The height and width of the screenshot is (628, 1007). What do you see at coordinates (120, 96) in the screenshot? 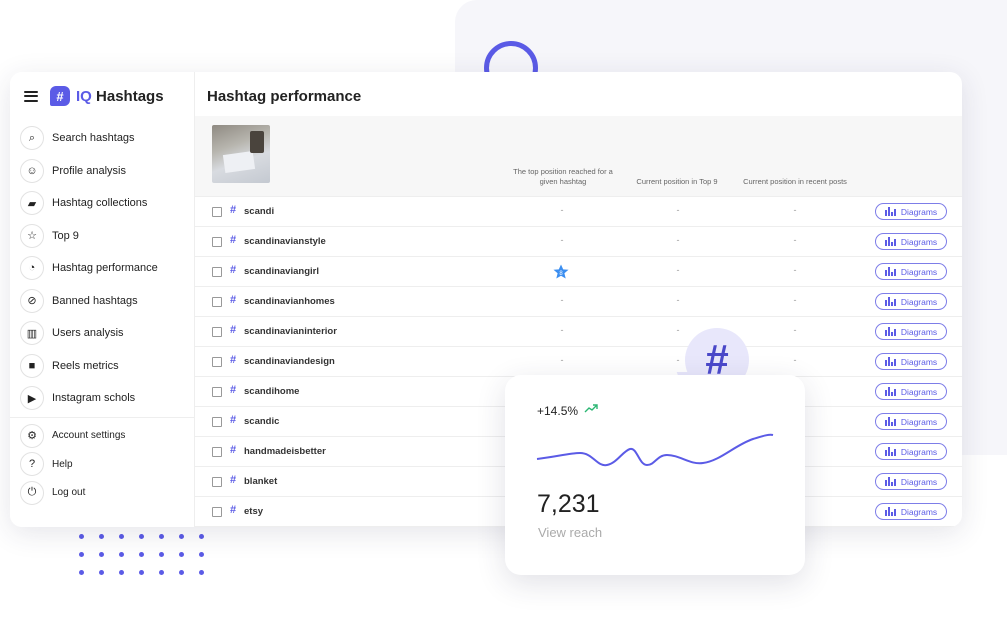
I see `logo-text: IQ Hashtags` at bounding box center [120, 96].